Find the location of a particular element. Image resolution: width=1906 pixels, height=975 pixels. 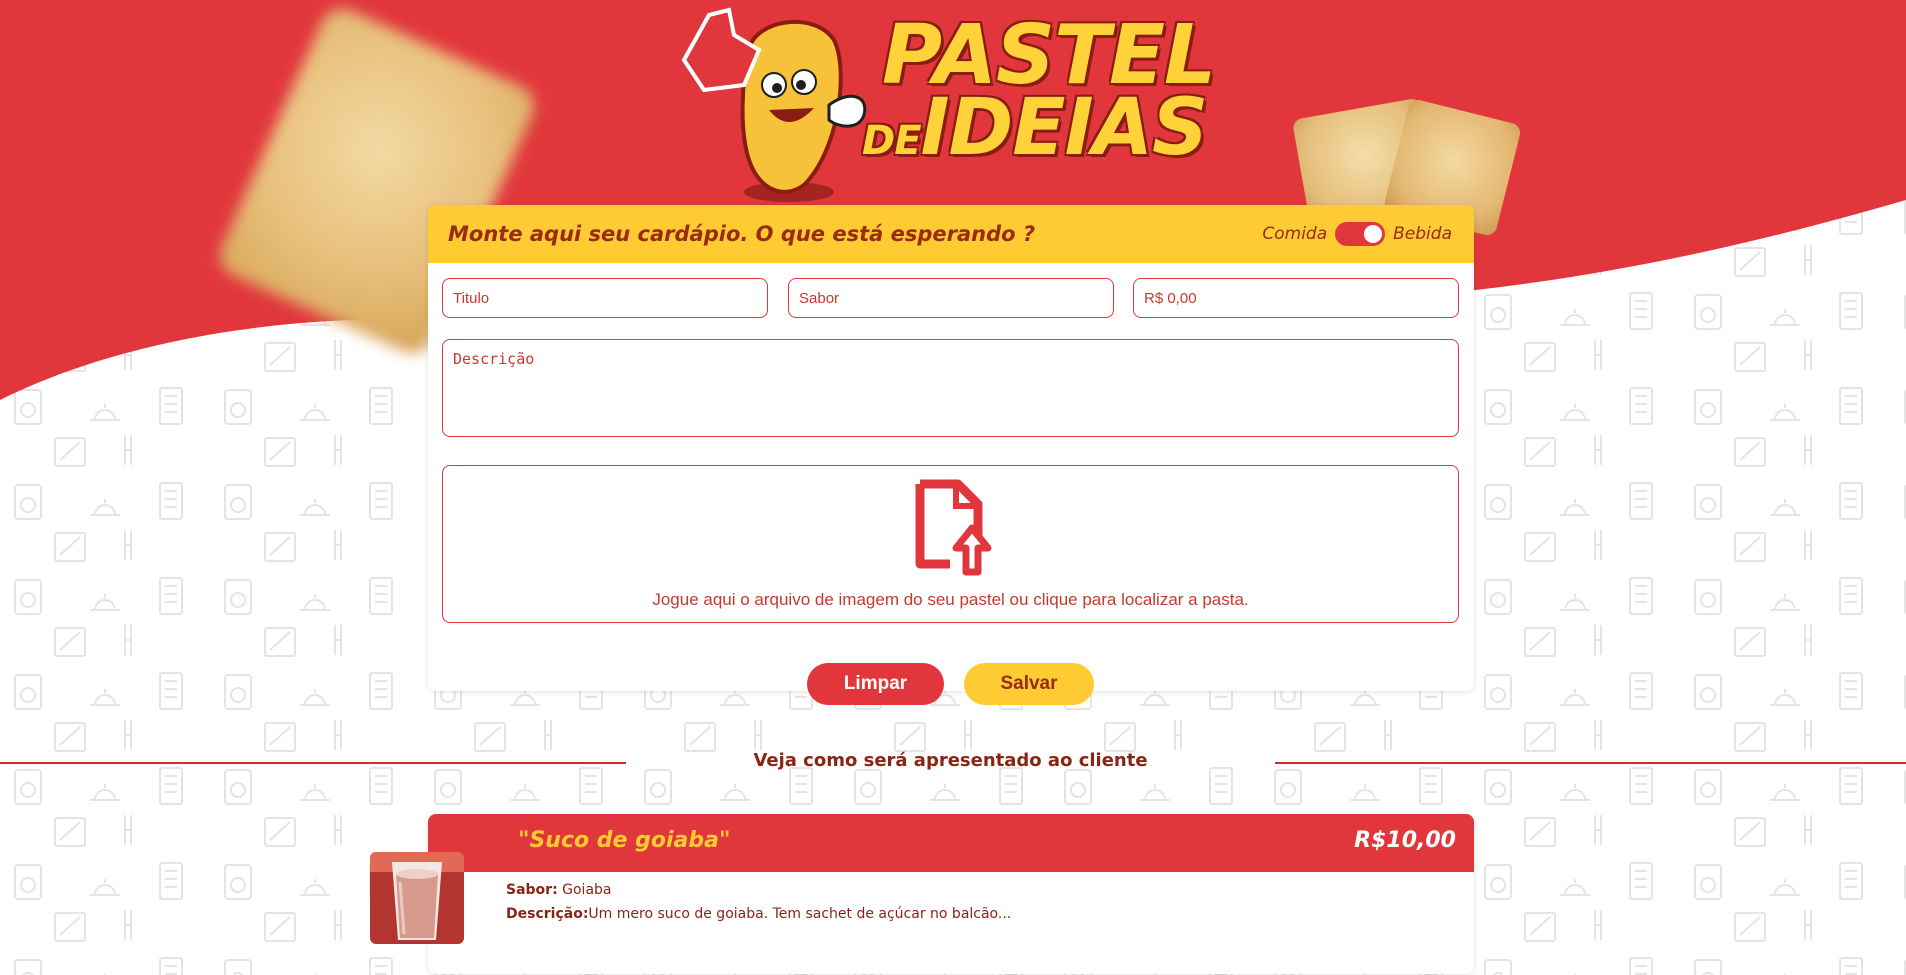

menu-item-header: "Suco de goiaba" R$10,00 is located at coordinates (951, 843).